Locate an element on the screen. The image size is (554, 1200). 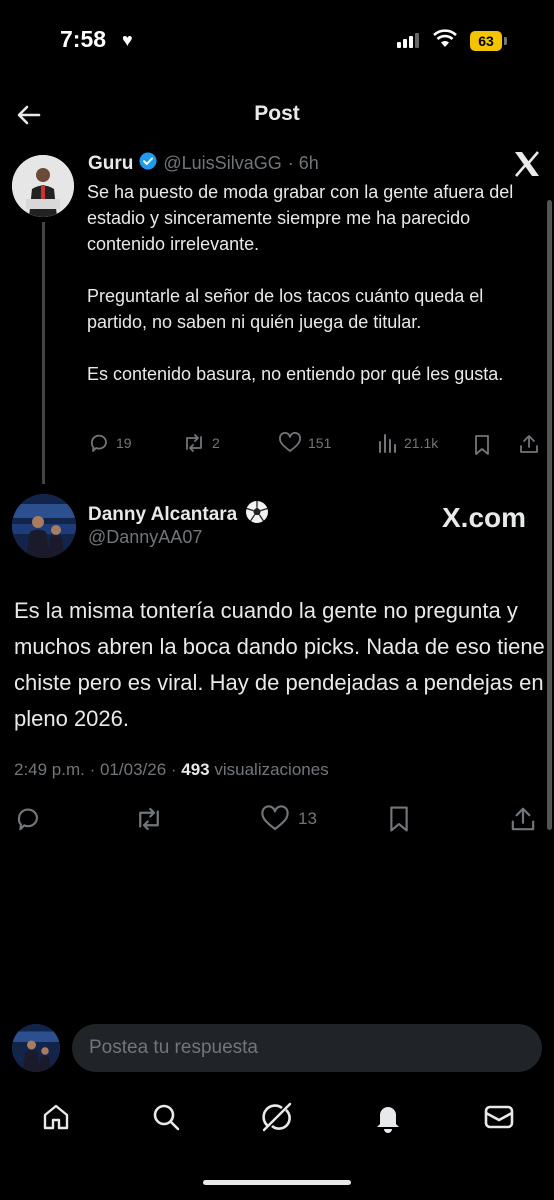
author-name: Danny Alcantara is located at coordinates (162, 515).